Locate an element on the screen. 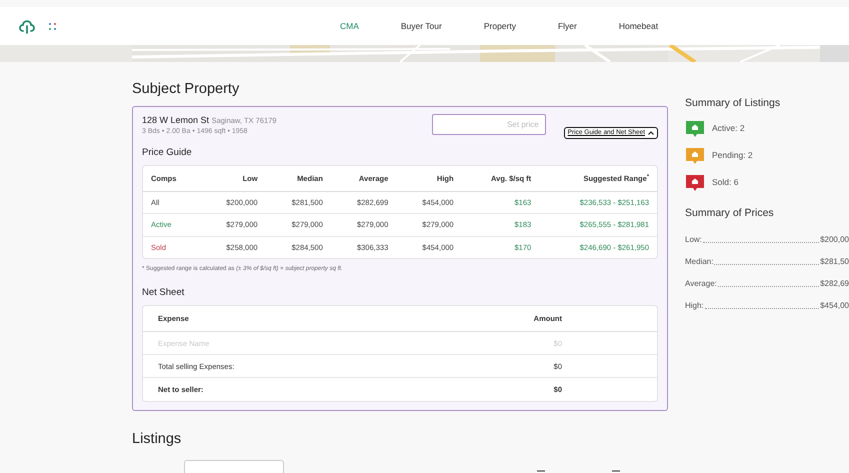  section-heading: Listings is located at coordinates (157, 439).